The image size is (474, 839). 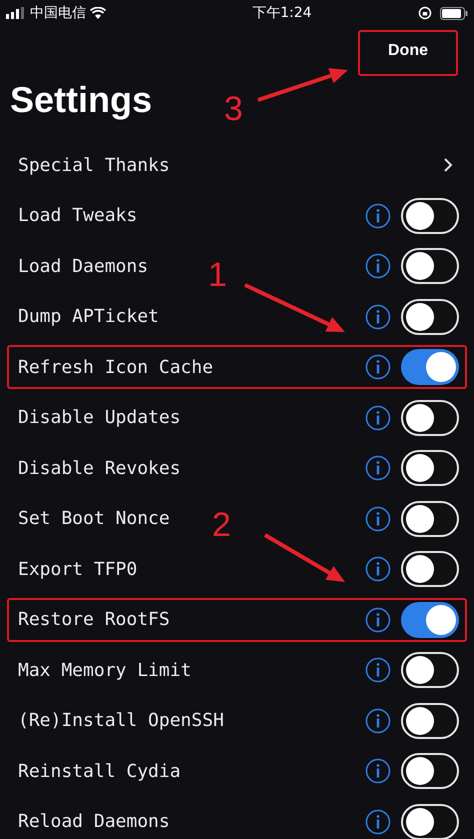 What do you see at coordinates (98, 13) in the screenshot?
I see `wifi-icon` at bounding box center [98, 13].